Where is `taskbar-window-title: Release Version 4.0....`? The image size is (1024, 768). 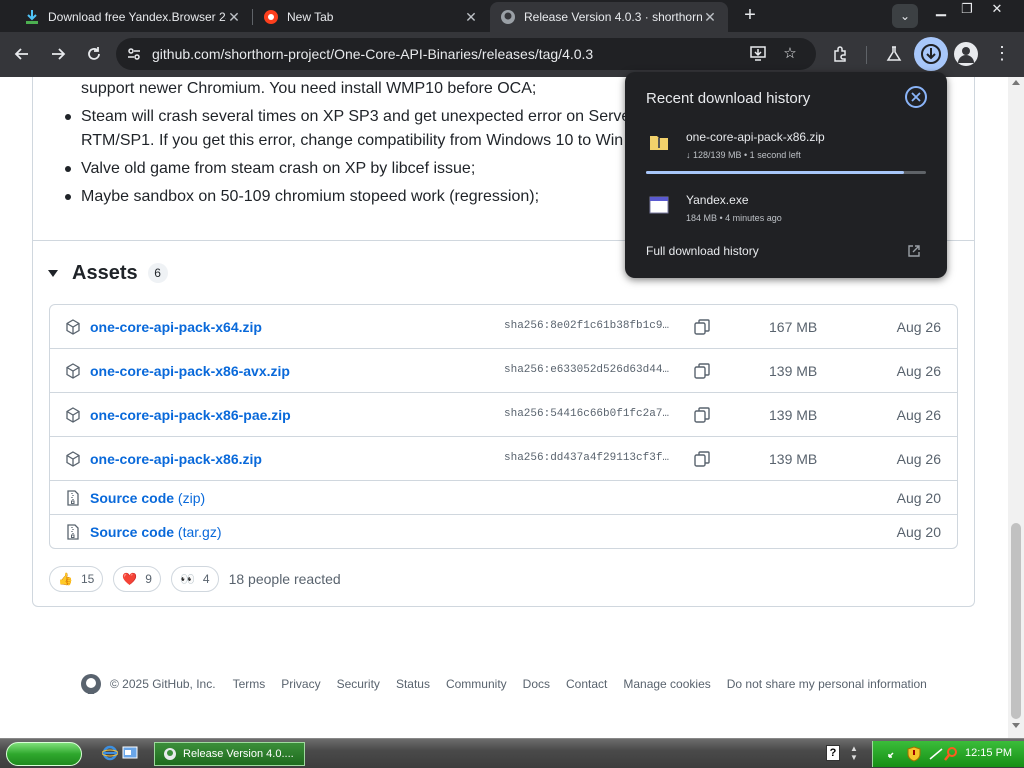
taskbar-window-title: Release Version 4.0.... is located at coordinates (238, 754).